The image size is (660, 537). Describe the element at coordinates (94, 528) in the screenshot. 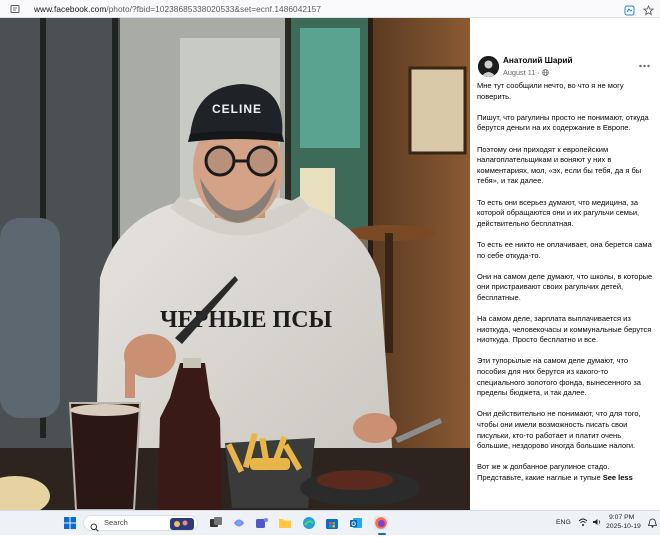

I see `search-icon` at that location.